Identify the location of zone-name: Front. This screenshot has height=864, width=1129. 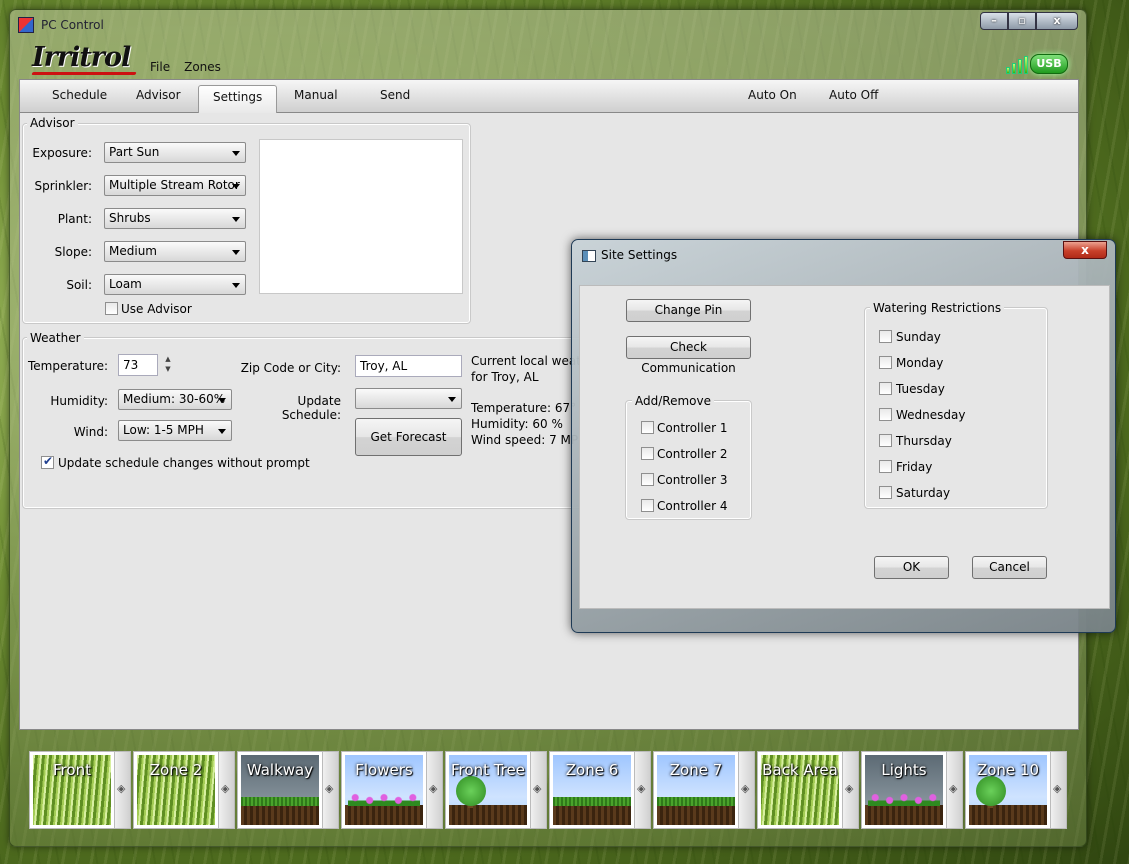
(72, 770).